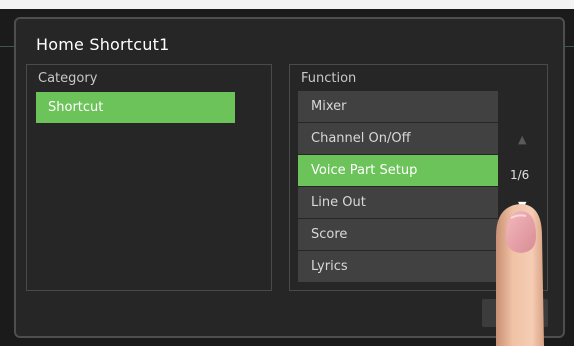 Image resolution: width=574 pixels, height=346 pixels. What do you see at coordinates (103, 44) in the screenshot?
I see `dialog-title: Home Shortcut1` at bounding box center [103, 44].